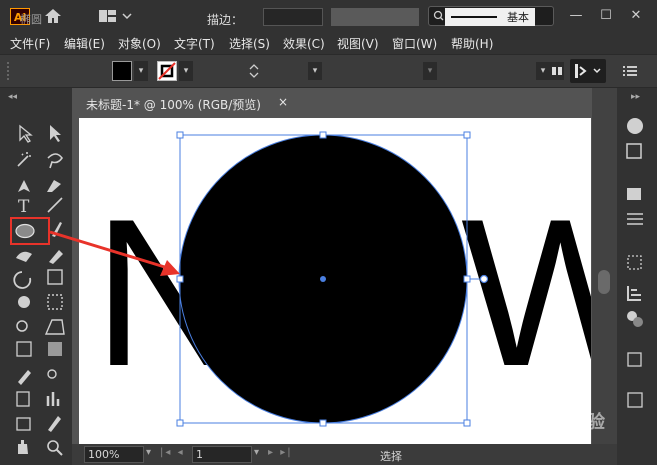 The image size is (657, 465). I want to click on control-bar-grip, so click(10, 71).